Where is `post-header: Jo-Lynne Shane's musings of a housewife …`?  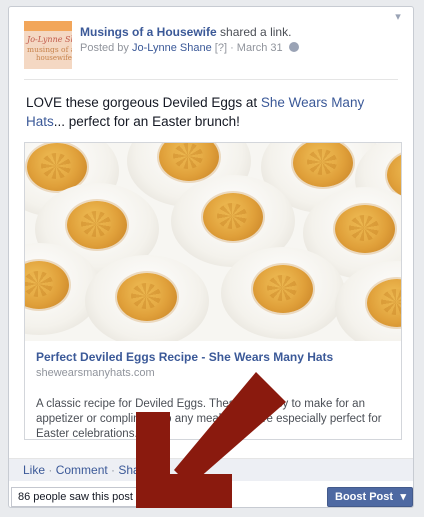
post-header: Jo-Lynne Shane's musings of a housewife … is located at coordinates (208, 47).